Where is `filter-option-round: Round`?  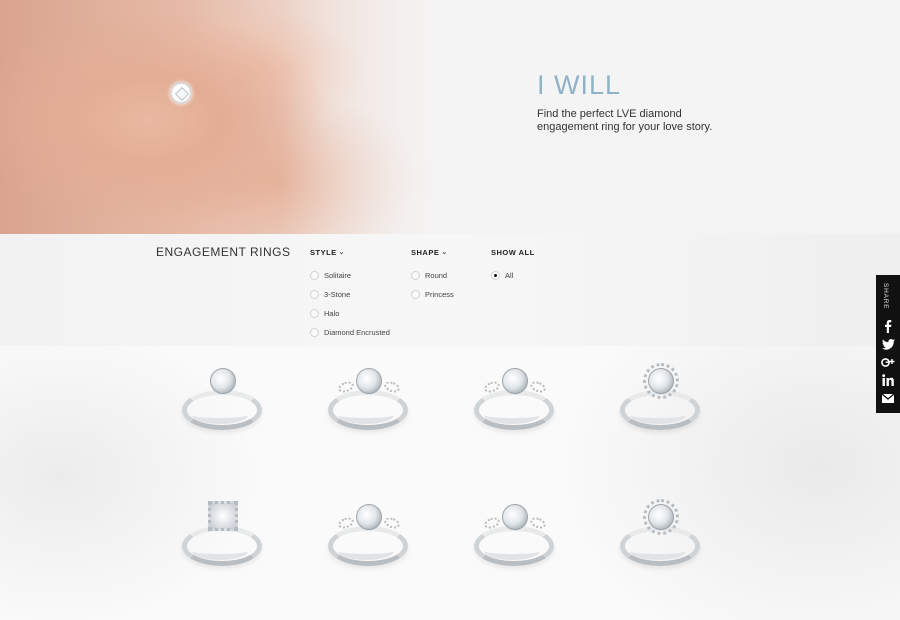 filter-option-round: Round is located at coordinates (432, 275).